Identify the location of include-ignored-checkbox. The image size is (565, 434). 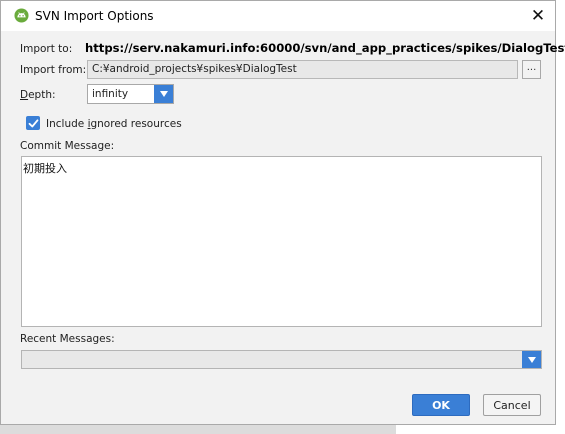
(33, 123).